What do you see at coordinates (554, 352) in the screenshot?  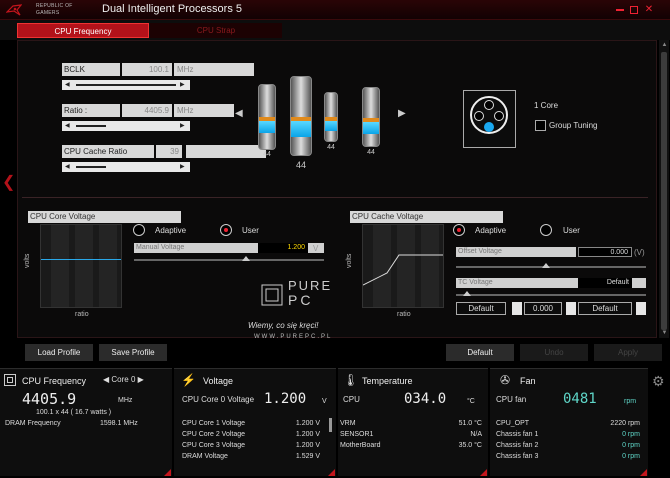 I see `undo-button: Undo` at bounding box center [554, 352].